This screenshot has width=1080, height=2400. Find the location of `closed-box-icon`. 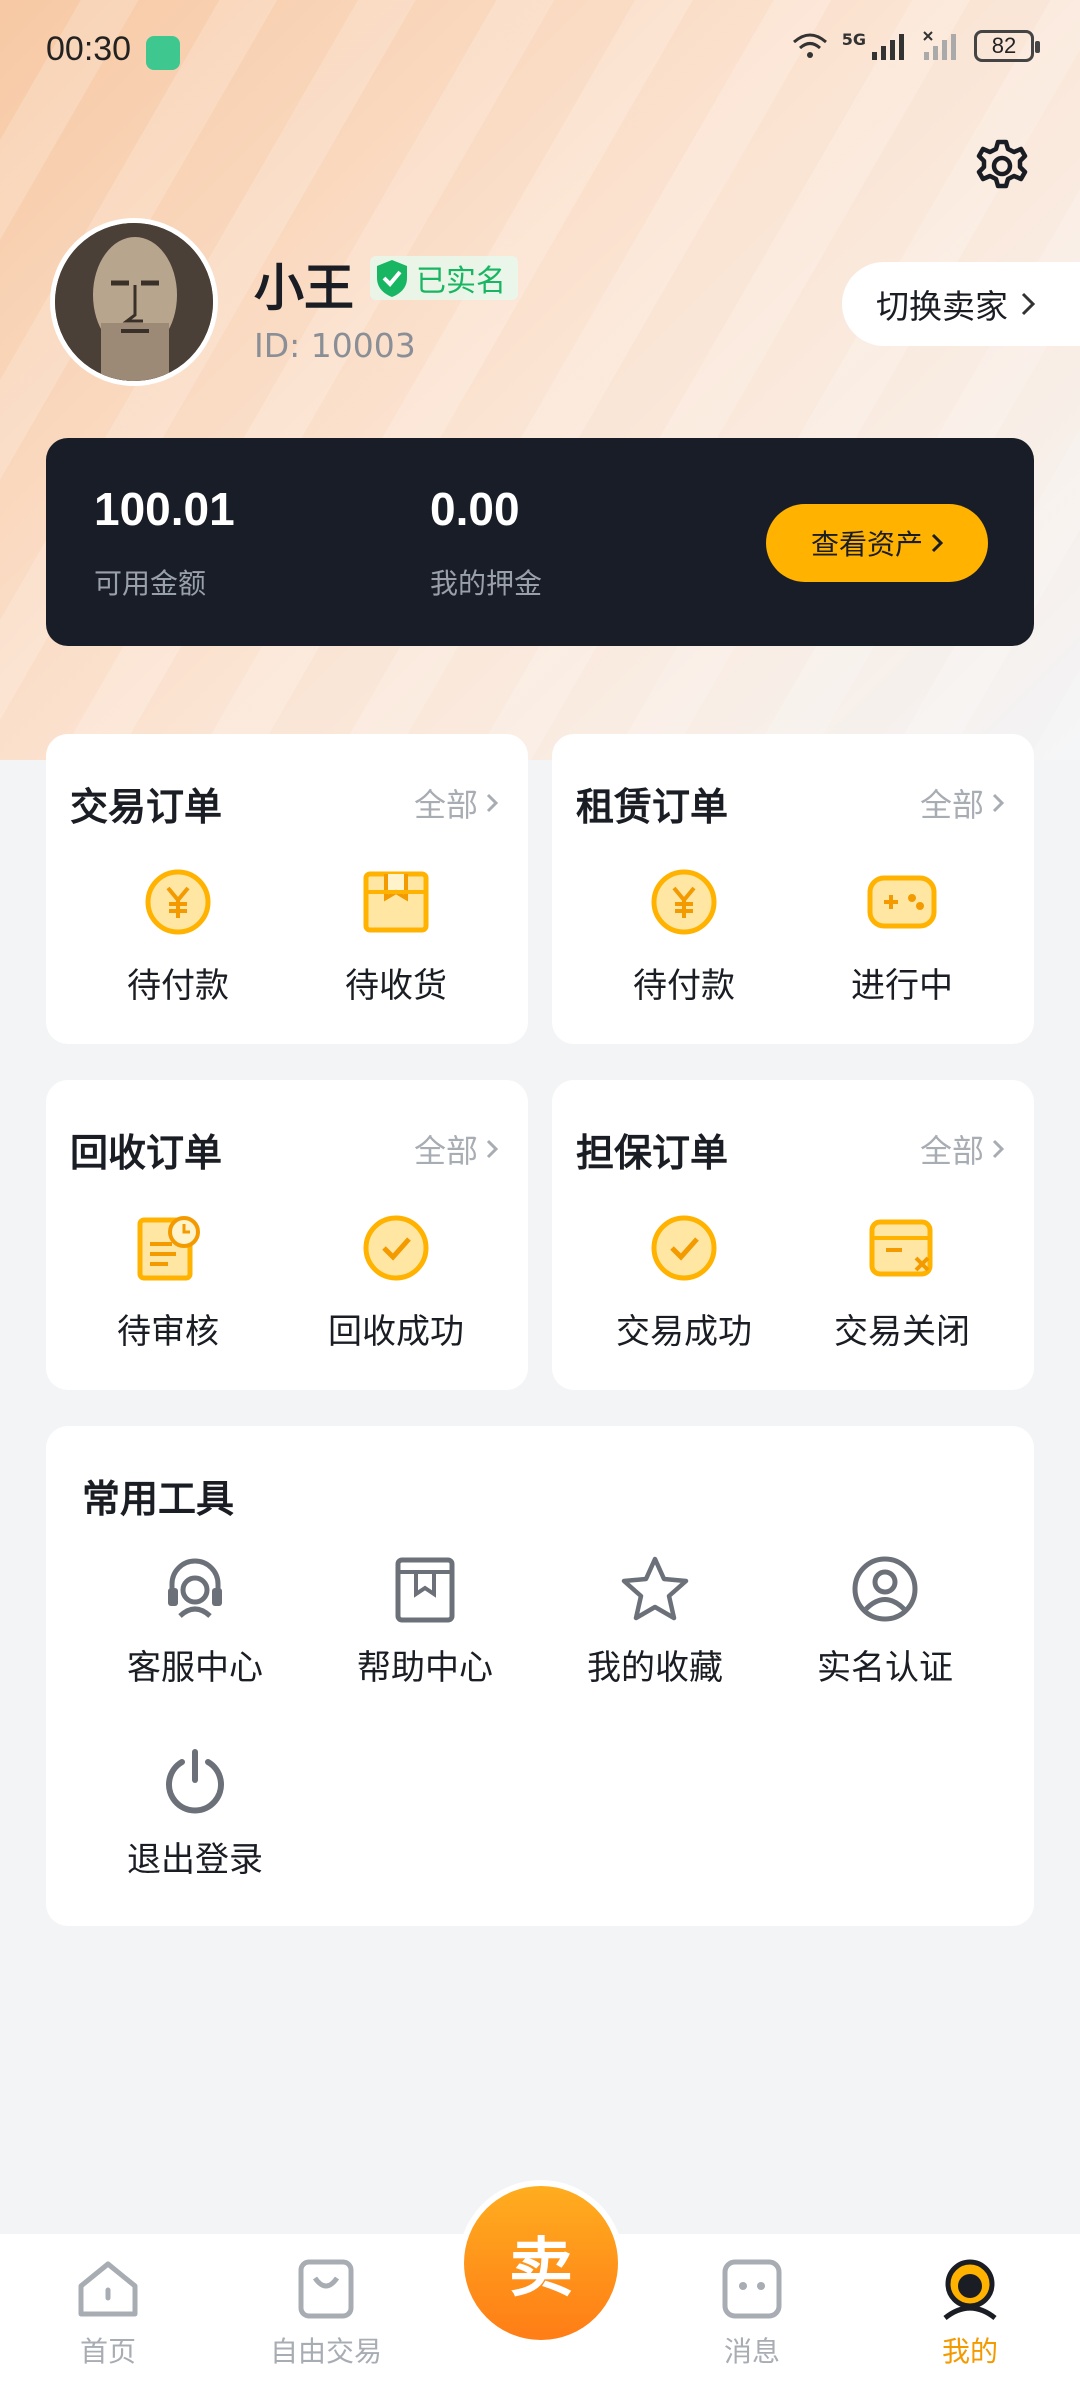

closed-box-icon is located at coordinates (901, 1248).